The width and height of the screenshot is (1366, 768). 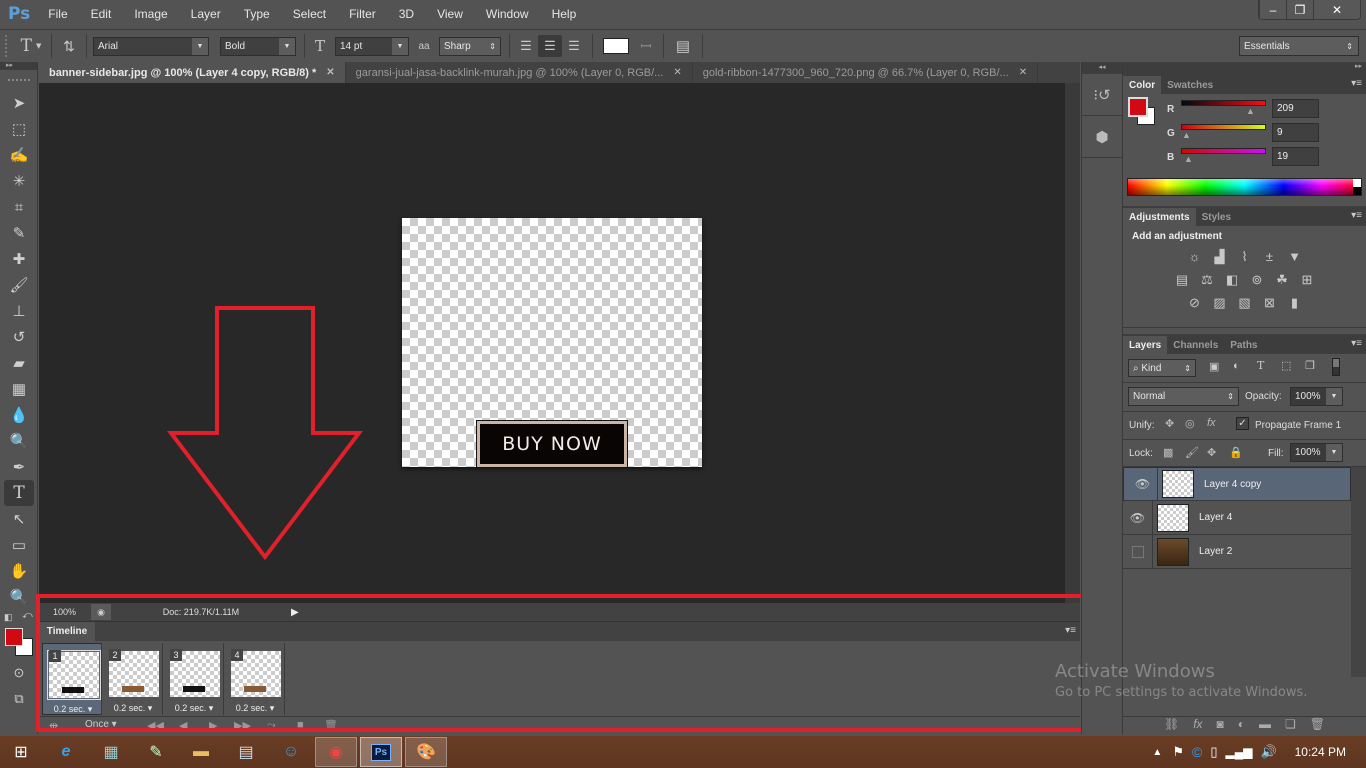 What do you see at coordinates (1250, 111) in the screenshot?
I see `red-slider-handle: ▲` at bounding box center [1250, 111].